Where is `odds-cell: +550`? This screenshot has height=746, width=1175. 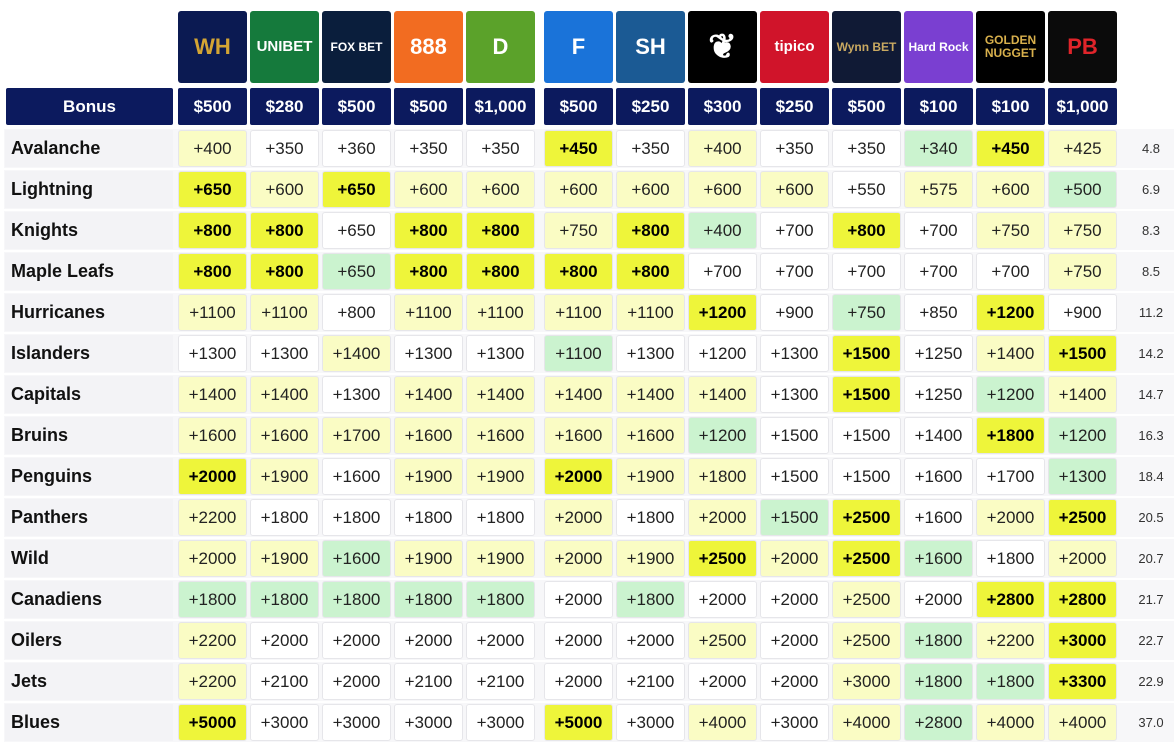
odds-cell: +550 is located at coordinates (866, 189).